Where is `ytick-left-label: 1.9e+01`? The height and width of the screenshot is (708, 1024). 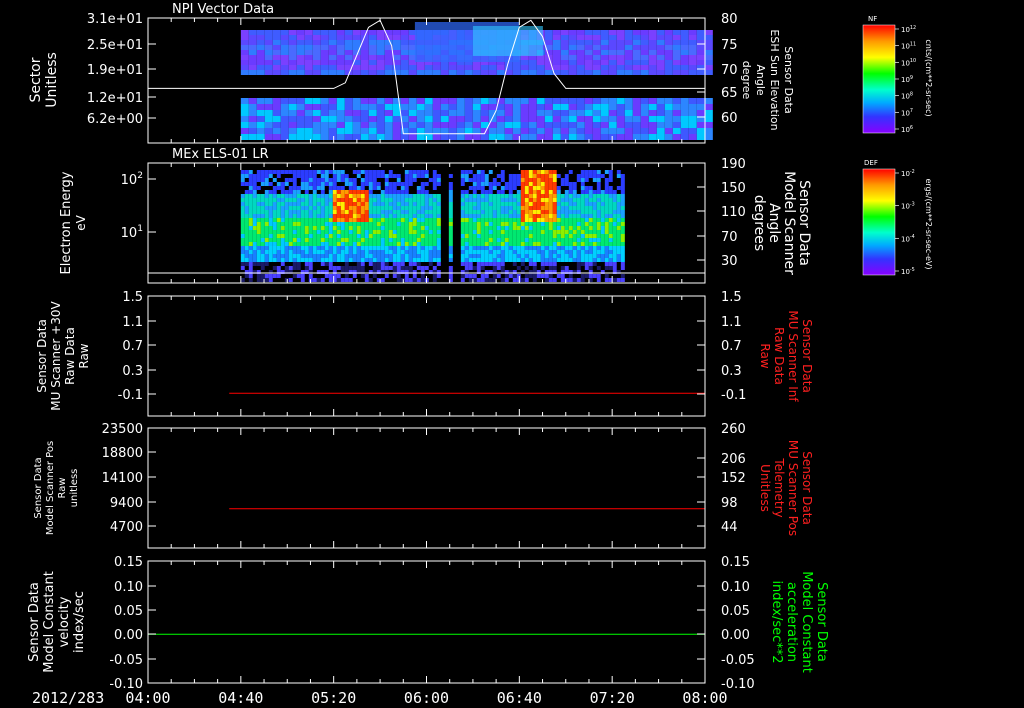 ytick-left-label: 1.9e+01 is located at coordinates (115, 70).